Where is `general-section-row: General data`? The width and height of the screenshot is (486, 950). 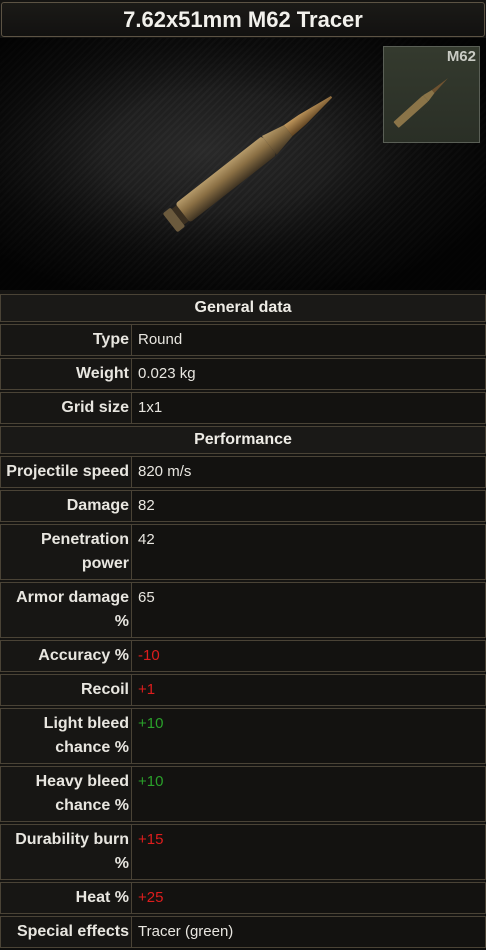 general-section-row: General data is located at coordinates (243, 308).